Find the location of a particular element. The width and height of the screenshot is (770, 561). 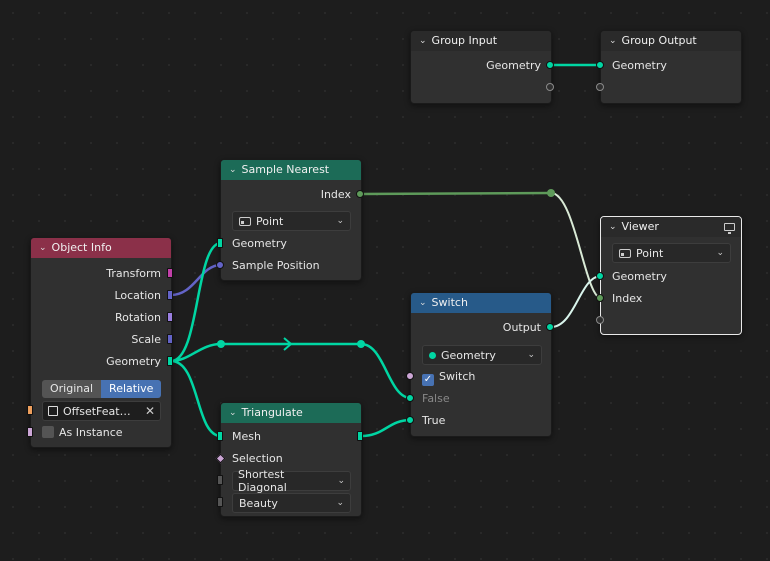

viewer-geometry-label: Geometry is located at coordinates (639, 276).